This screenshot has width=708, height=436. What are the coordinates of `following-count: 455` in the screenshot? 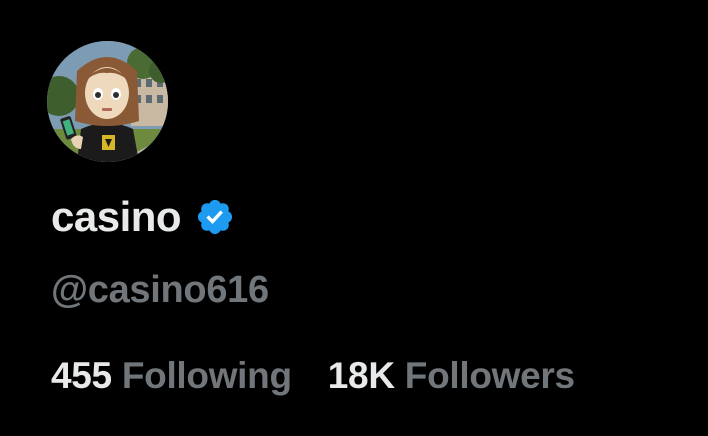 It's located at (81, 375).